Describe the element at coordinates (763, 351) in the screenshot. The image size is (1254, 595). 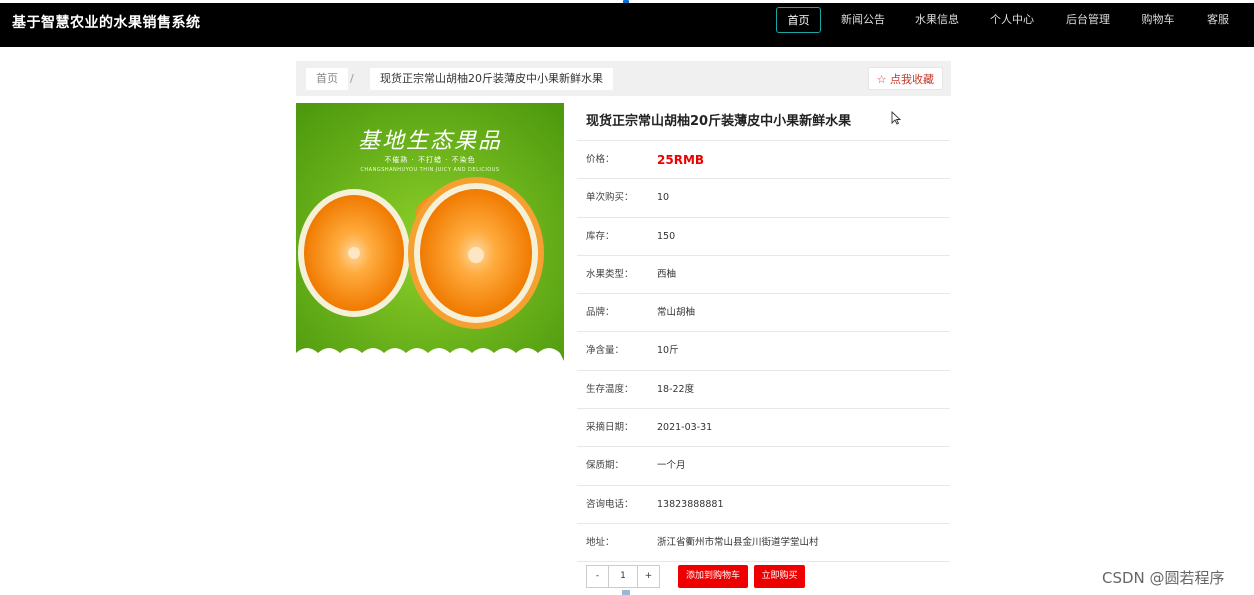
I see `field-row-net-weight: 净含量： 10斤` at that location.